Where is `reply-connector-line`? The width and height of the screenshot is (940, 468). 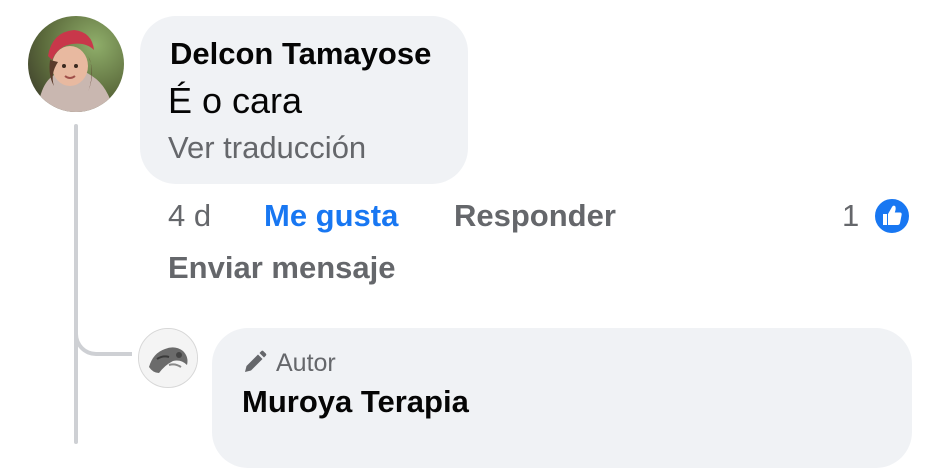
reply-connector-line is located at coordinates (103, 313).